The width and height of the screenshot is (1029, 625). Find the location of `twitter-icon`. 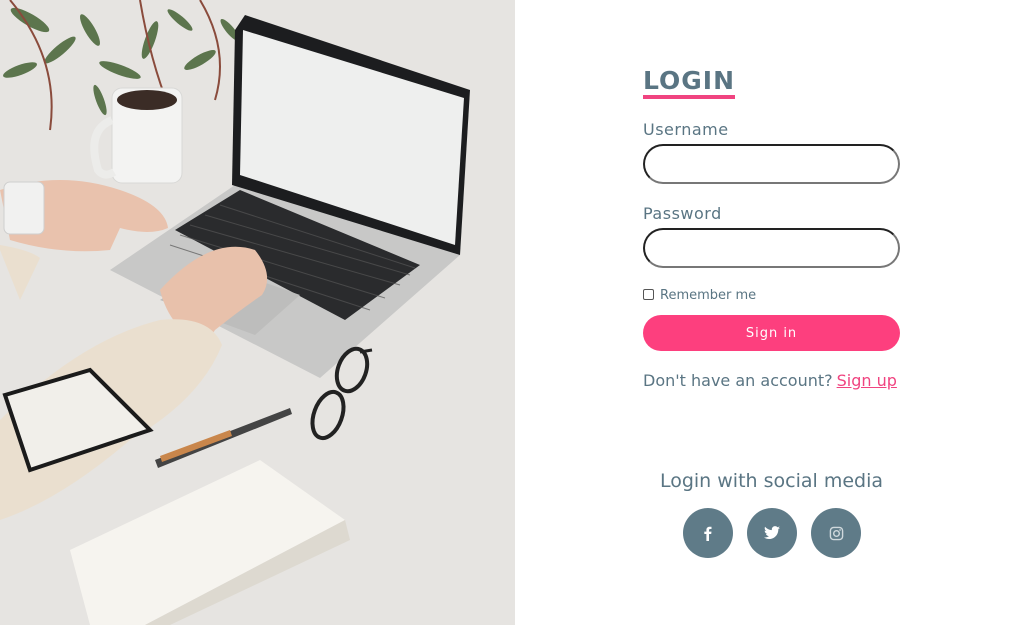

twitter-icon is located at coordinates (772, 532).